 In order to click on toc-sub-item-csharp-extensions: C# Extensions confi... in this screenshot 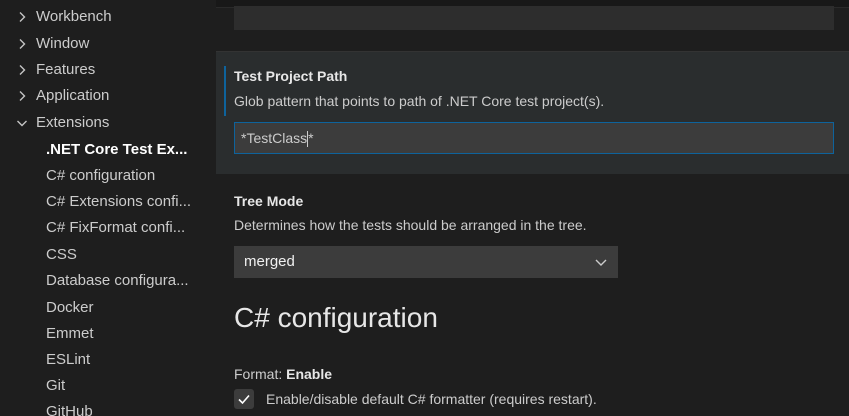, I will do `click(121, 202)`.